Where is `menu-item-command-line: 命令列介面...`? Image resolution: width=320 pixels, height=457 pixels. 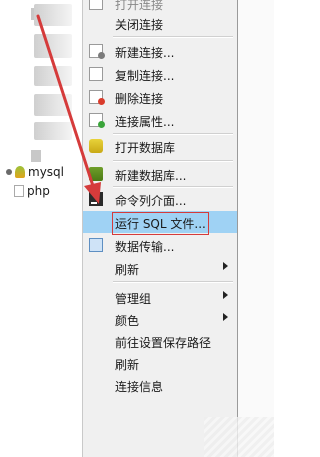
menu-item-command-line: 命令列介面... is located at coordinates (160, 199).